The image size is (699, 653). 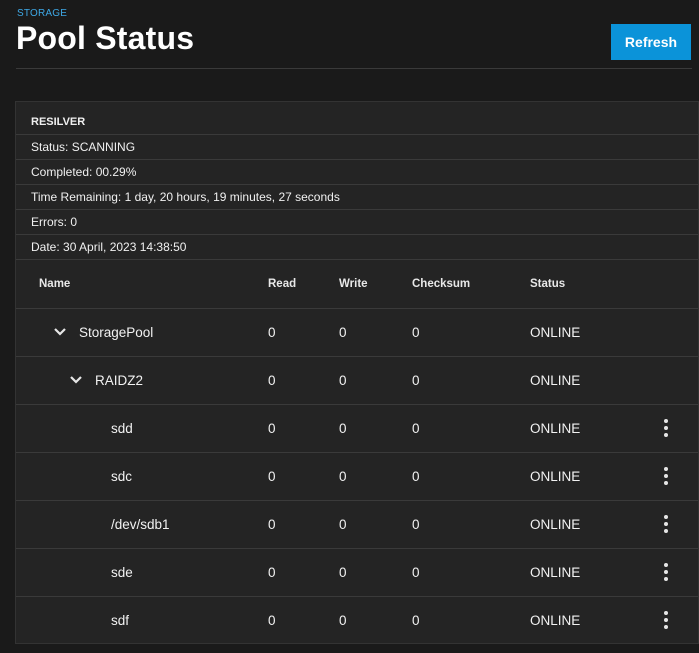 I want to click on resilver-date: Date: 30 April, 2023 14:38:50, so click(x=357, y=247).